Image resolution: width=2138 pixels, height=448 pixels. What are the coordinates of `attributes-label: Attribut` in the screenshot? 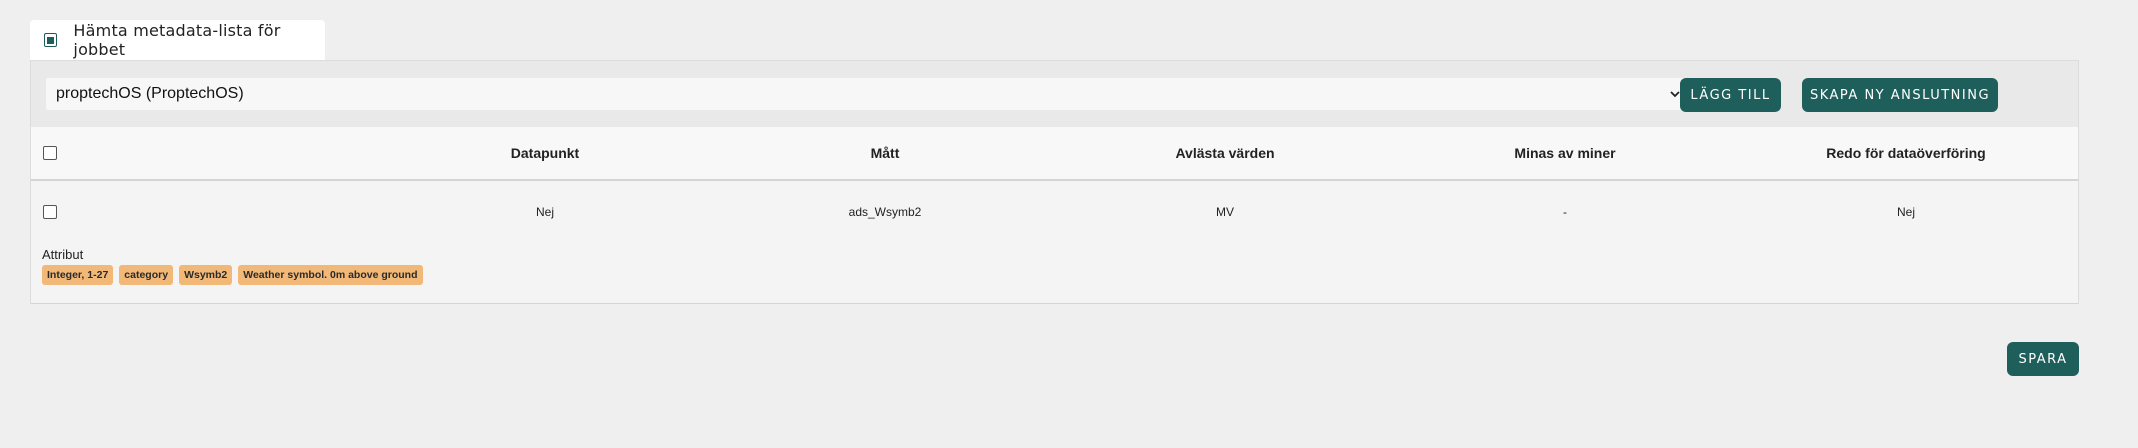 It's located at (63, 254).